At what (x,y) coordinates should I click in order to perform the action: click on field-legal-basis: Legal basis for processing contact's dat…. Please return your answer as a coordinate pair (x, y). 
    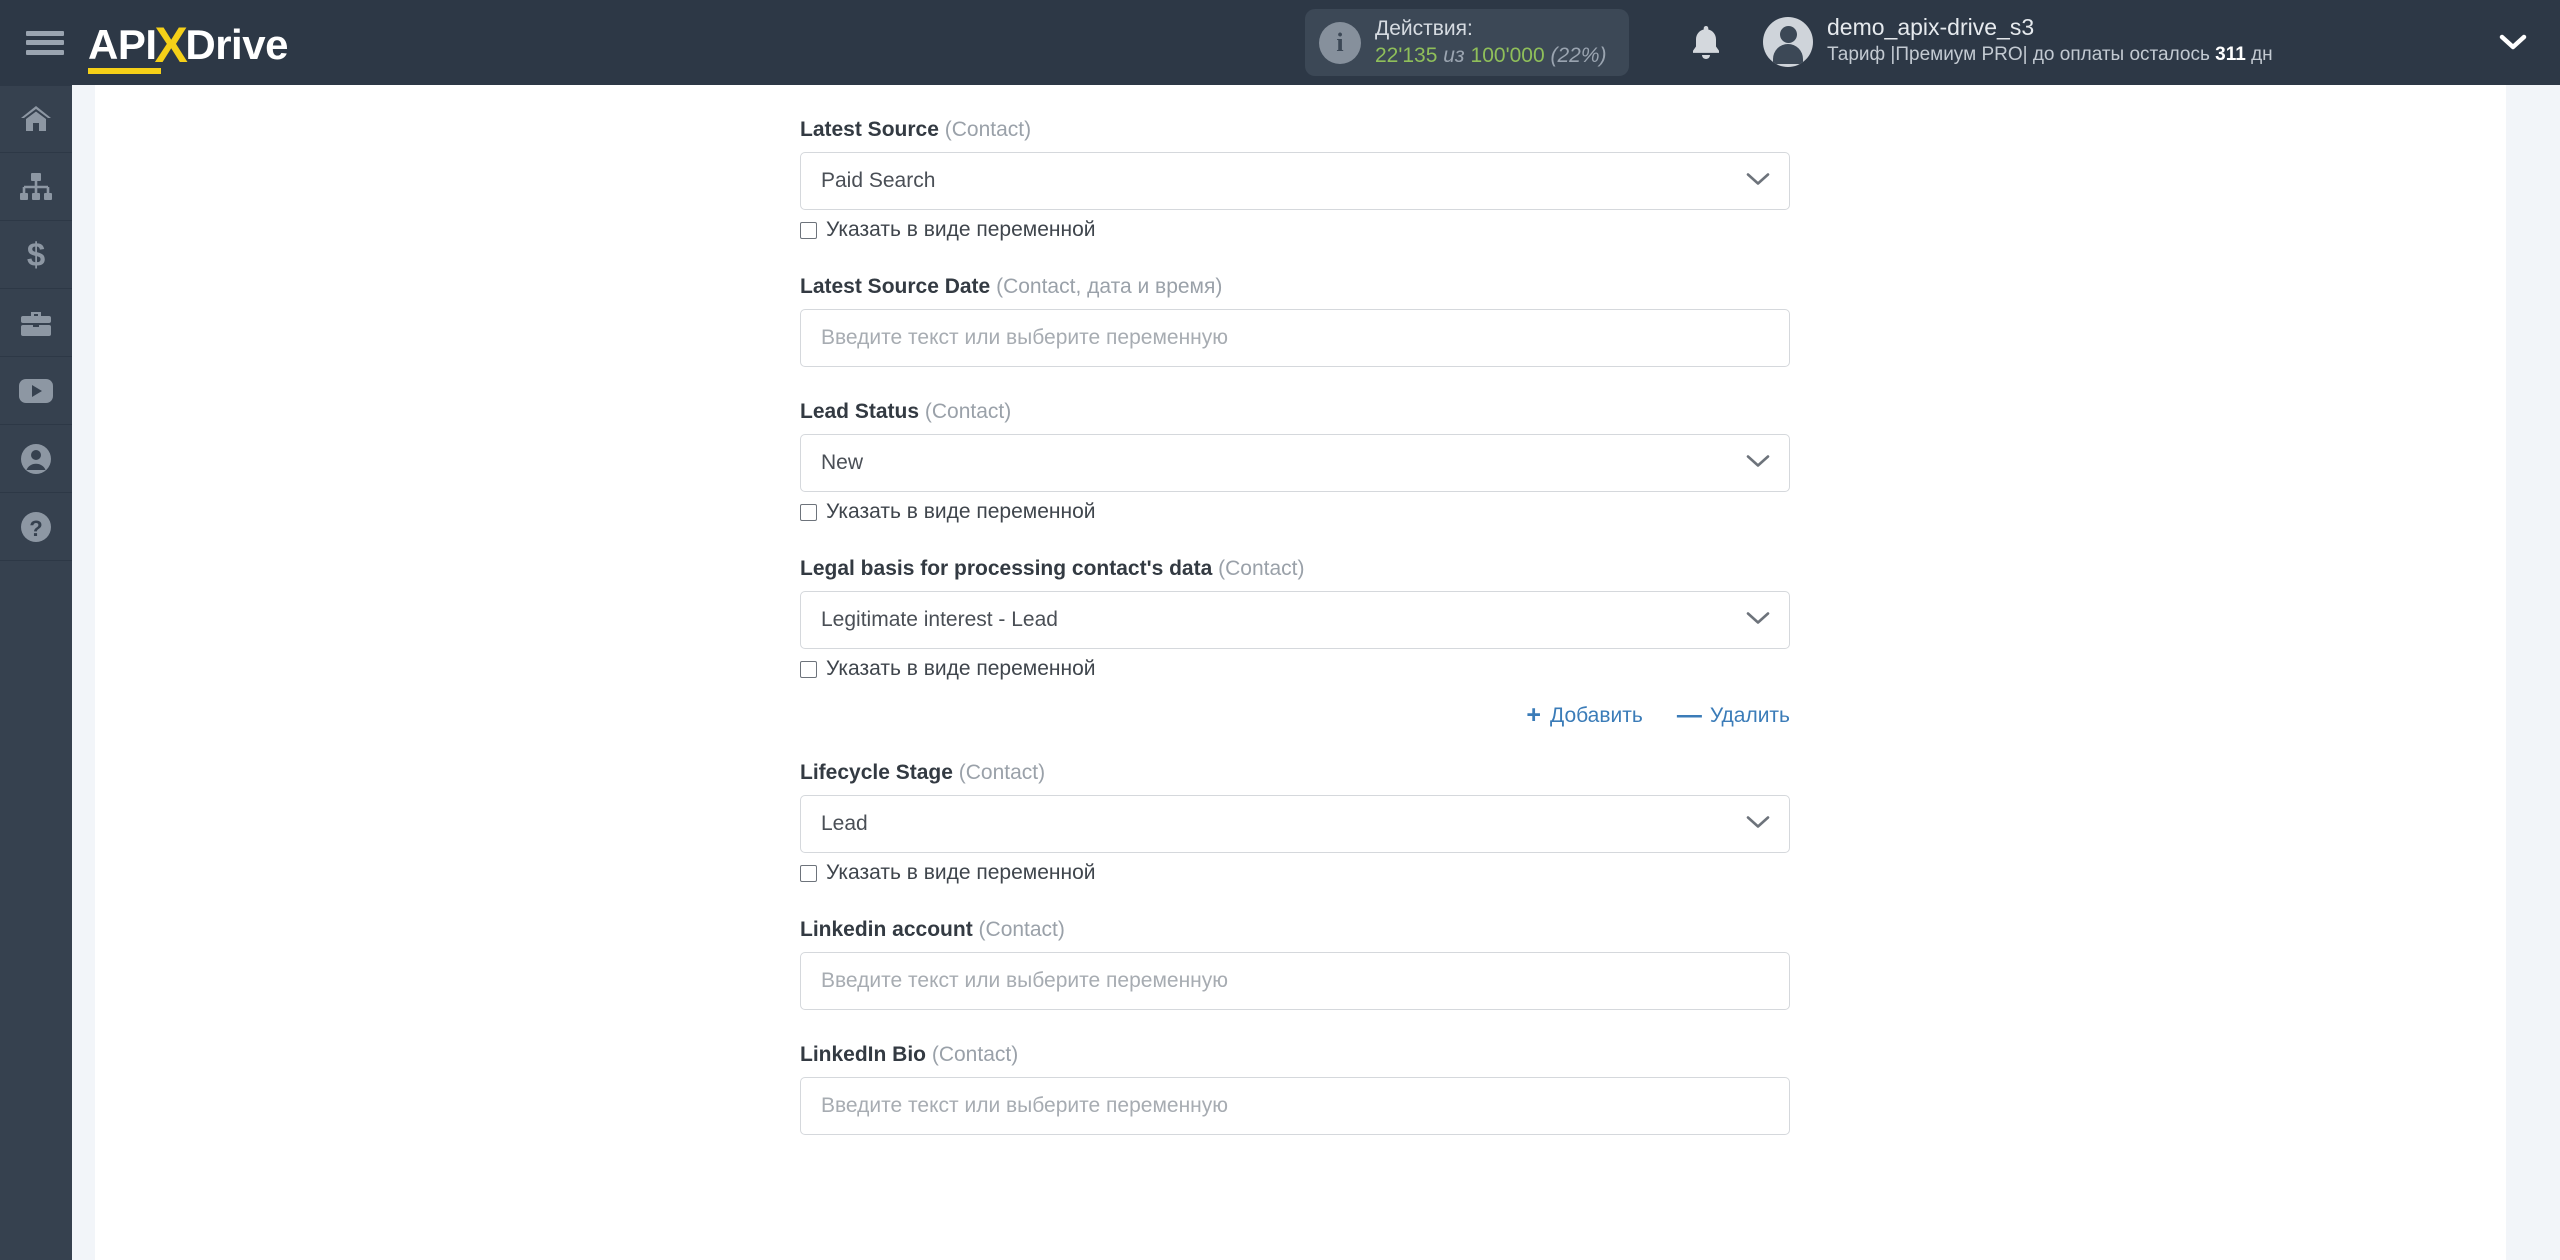
    Looking at the image, I should click on (1295, 619).